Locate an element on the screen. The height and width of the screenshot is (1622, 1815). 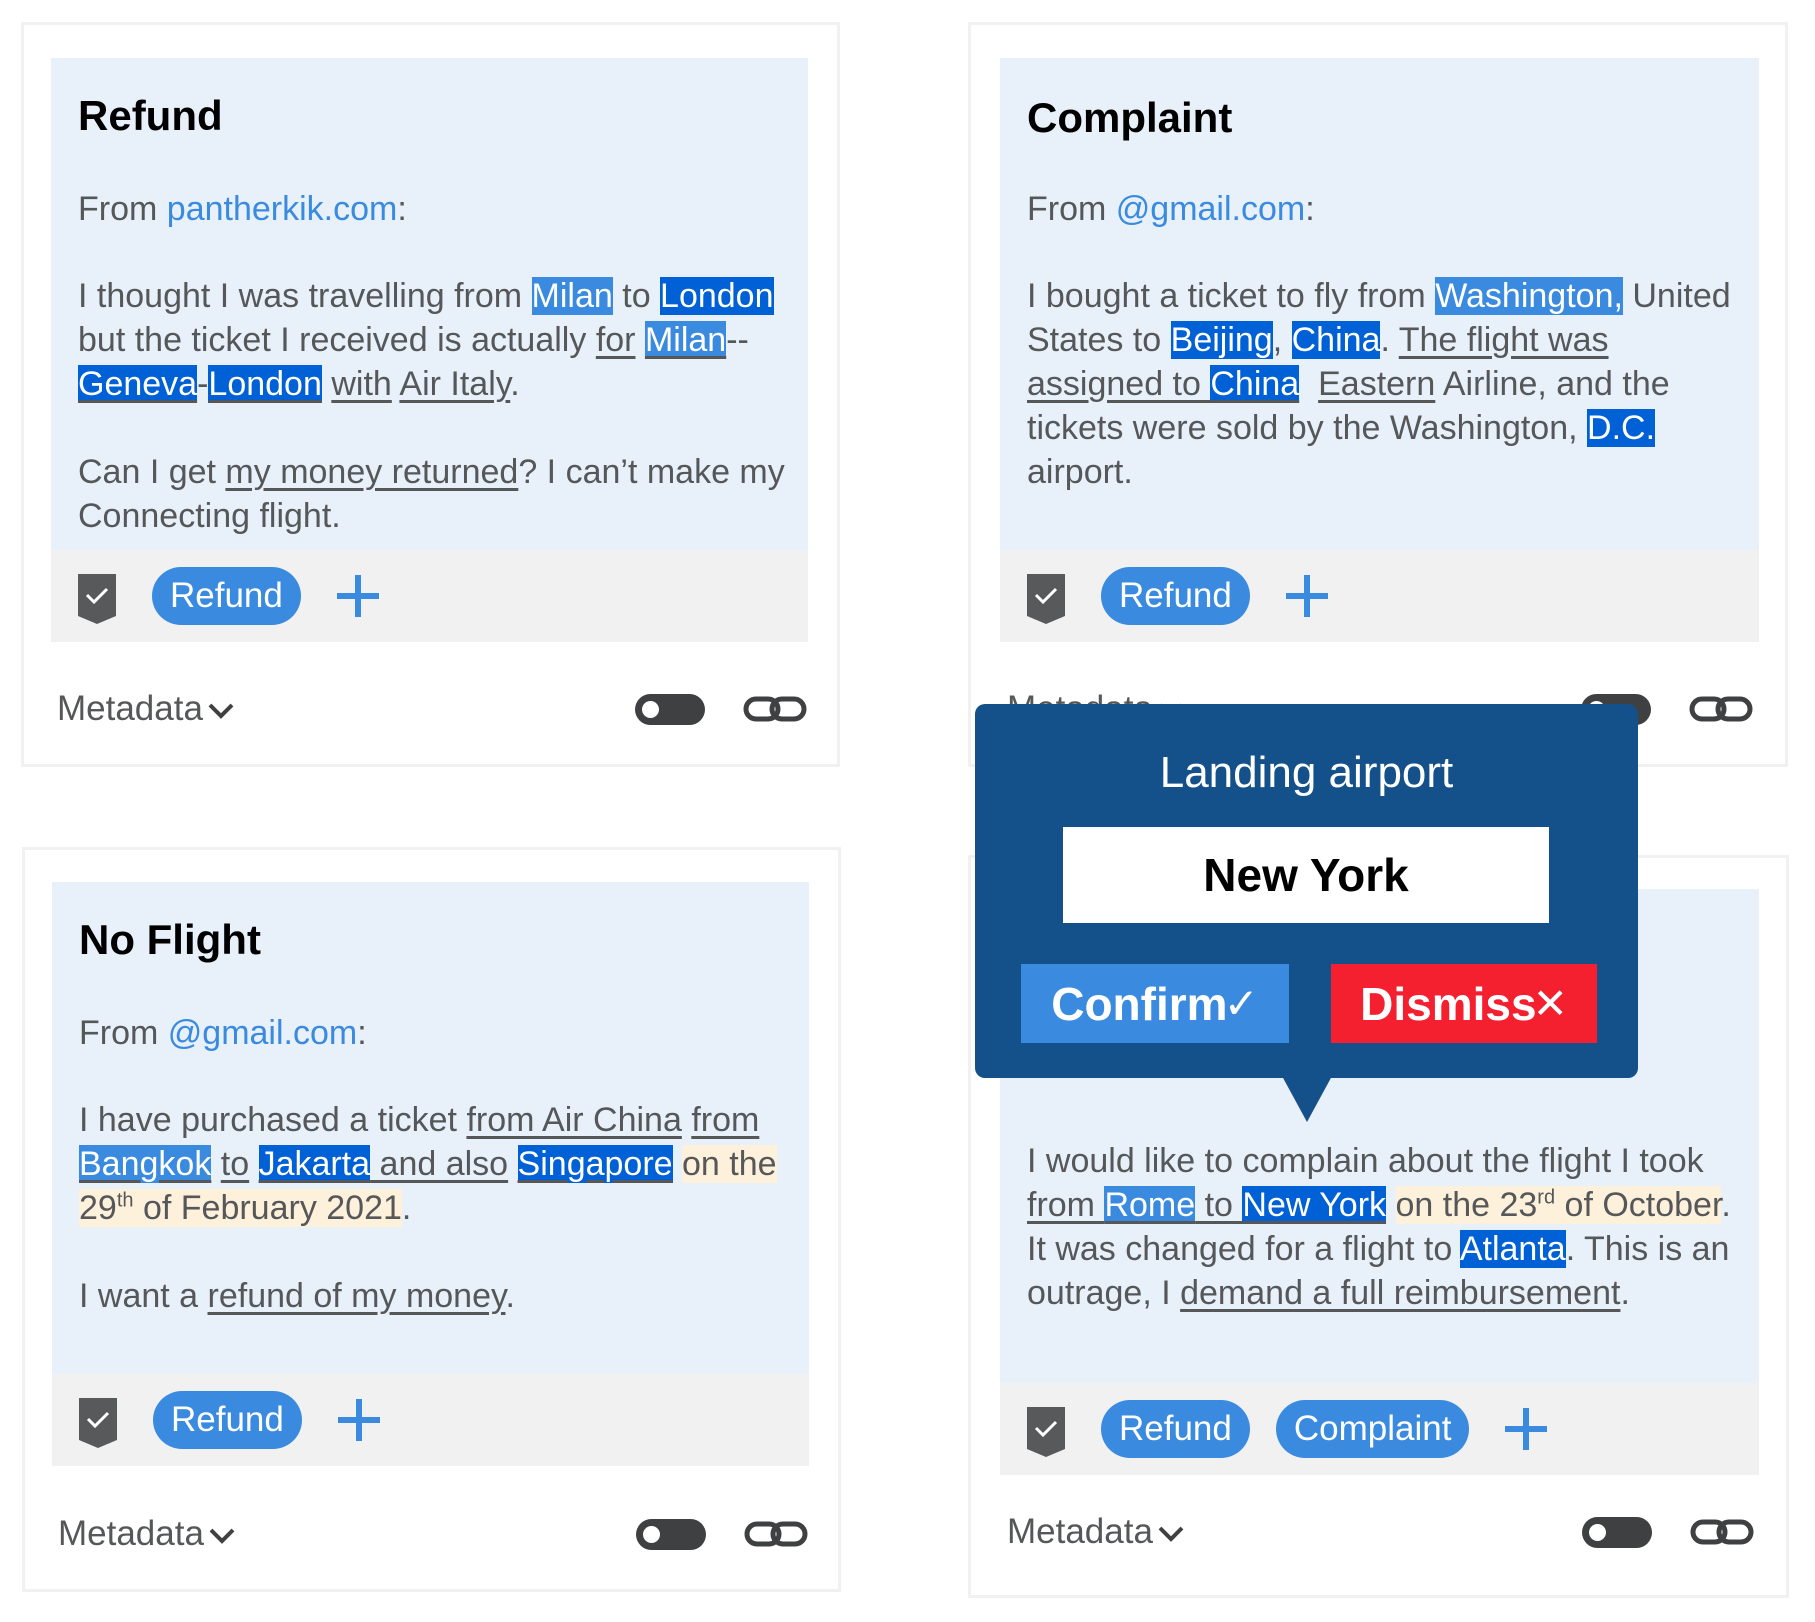
annotated-span: to is located at coordinates (235, 1164).